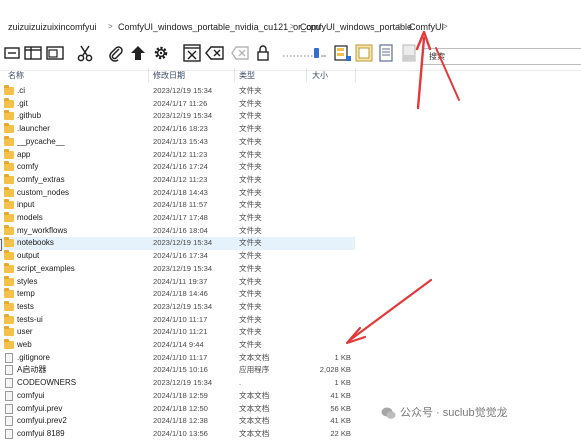  Describe the element at coordinates (177, 421) in the screenshot. I see `file-row: comfyui.prev2 2024/1/18 12:38 文本文档 41 KB` at that location.